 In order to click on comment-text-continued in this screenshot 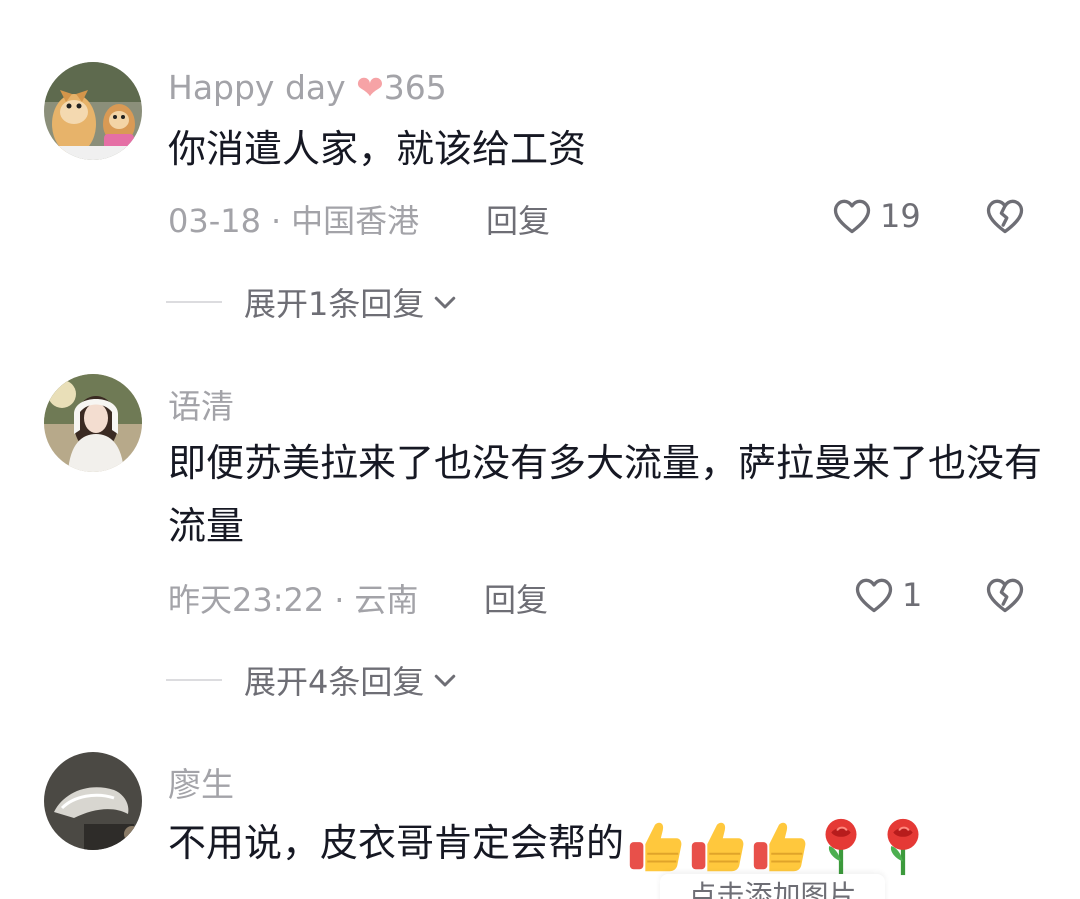, I will do `click(329, 892)`.